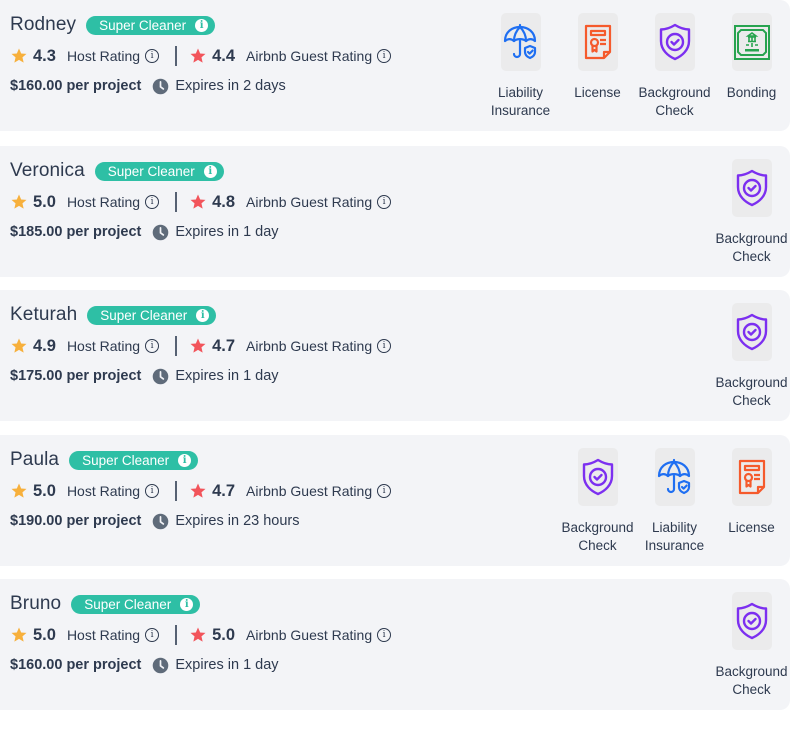 Image resolution: width=800 pixels, height=734 pixels. What do you see at coordinates (751, 42) in the screenshot?
I see `bond-certificate-icon` at bounding box center [751, 42].